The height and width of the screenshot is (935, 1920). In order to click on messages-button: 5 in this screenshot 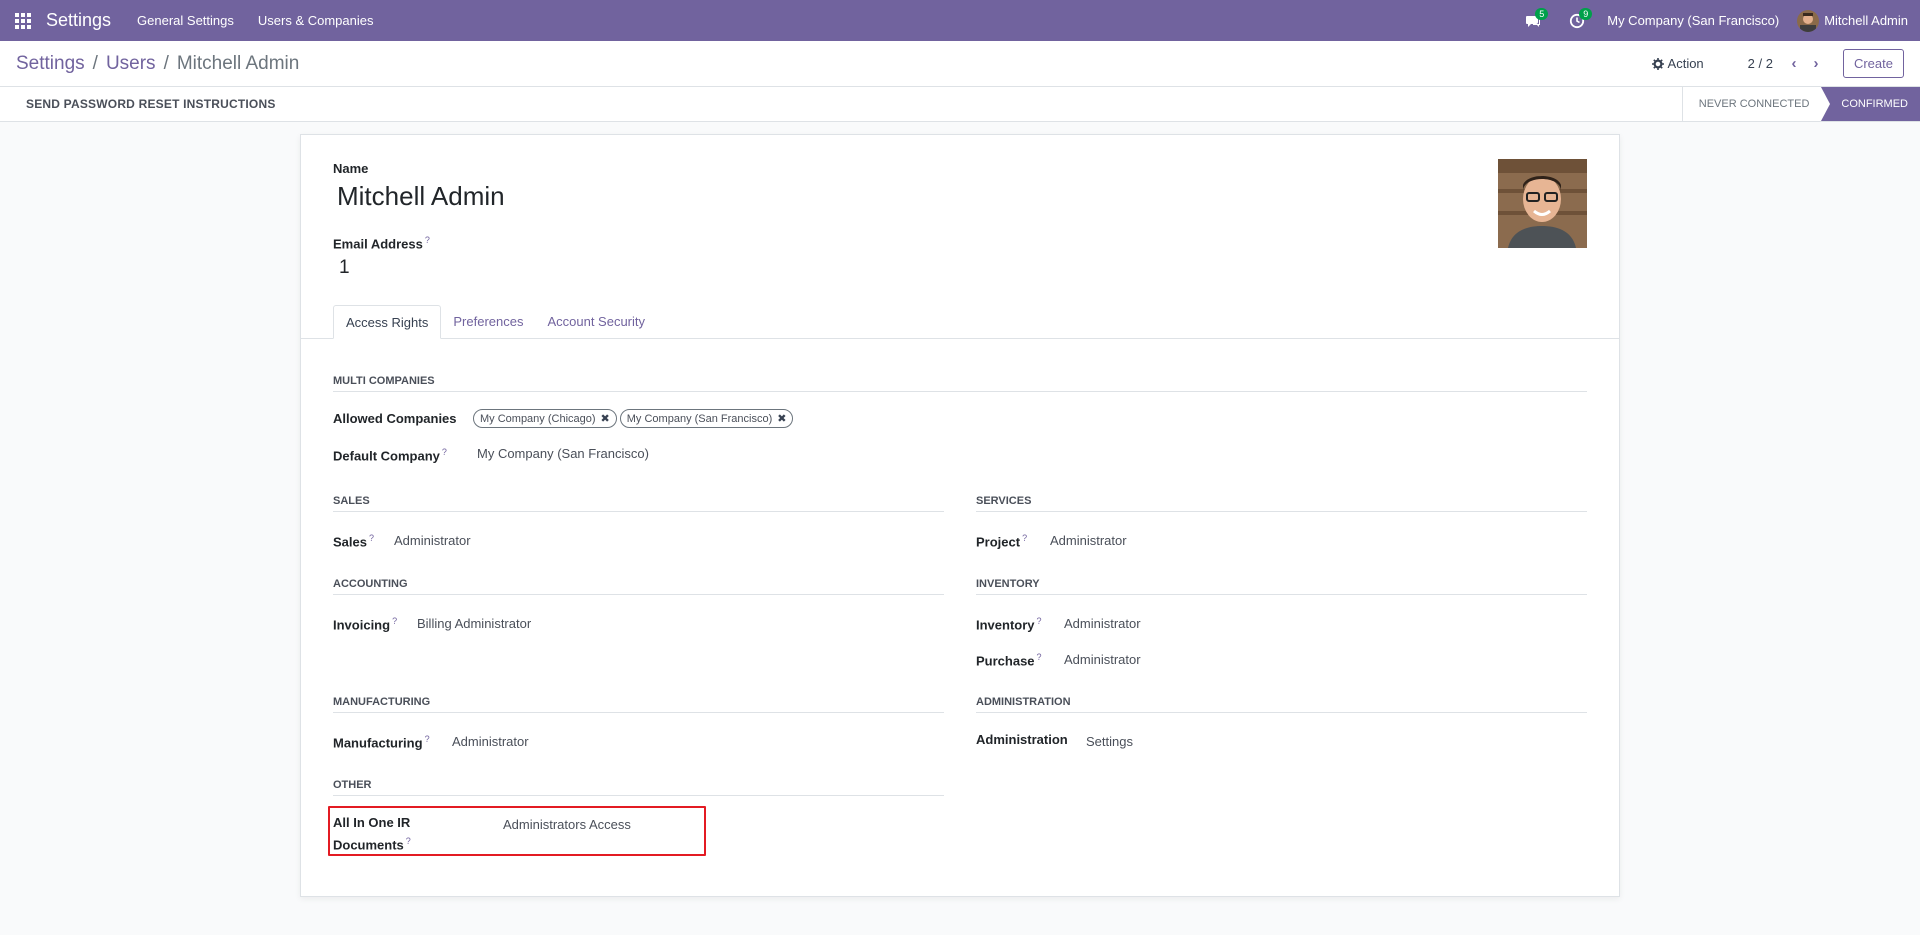, I will do `click(1533, 20)`.